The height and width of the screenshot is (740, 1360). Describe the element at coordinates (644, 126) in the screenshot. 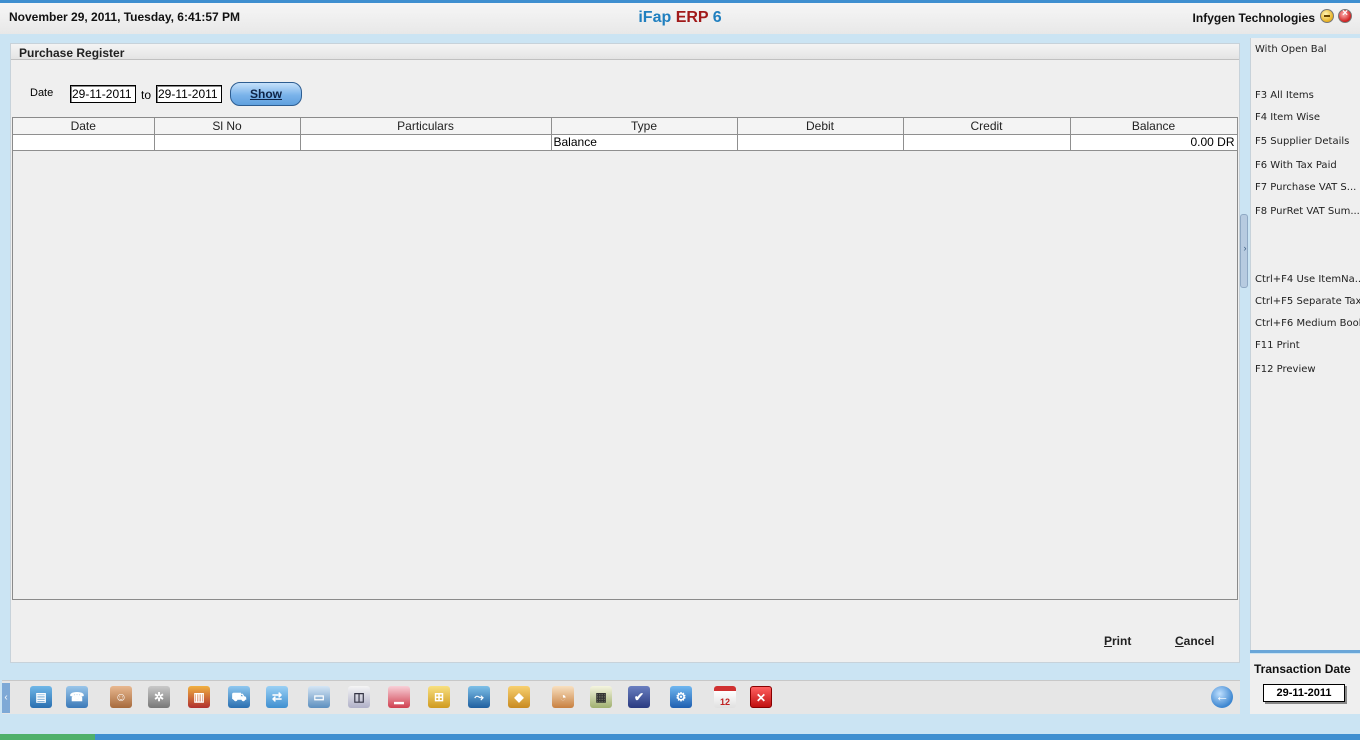

I see `column-header-type: Type` at that location.